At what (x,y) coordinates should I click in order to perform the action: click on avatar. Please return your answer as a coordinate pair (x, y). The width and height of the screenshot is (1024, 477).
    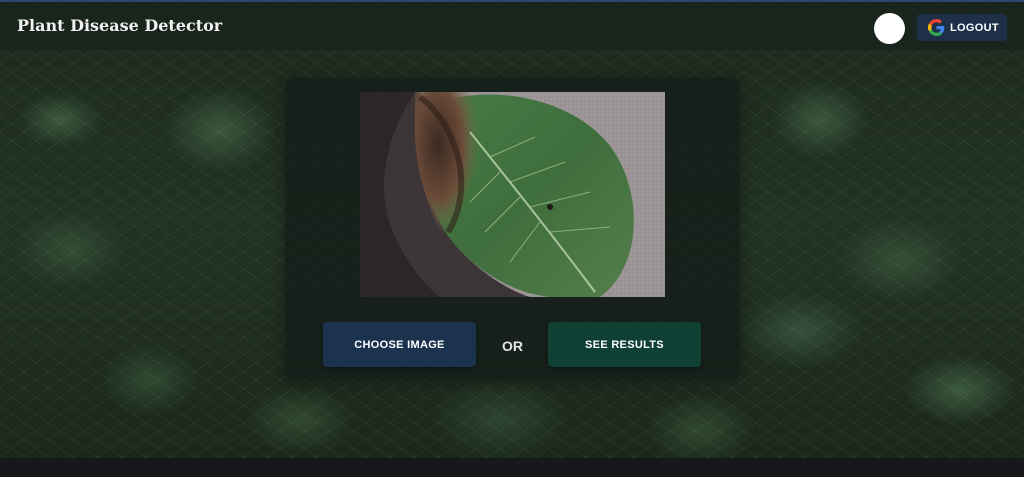
    Looking at the image, I should click on (889, 28).